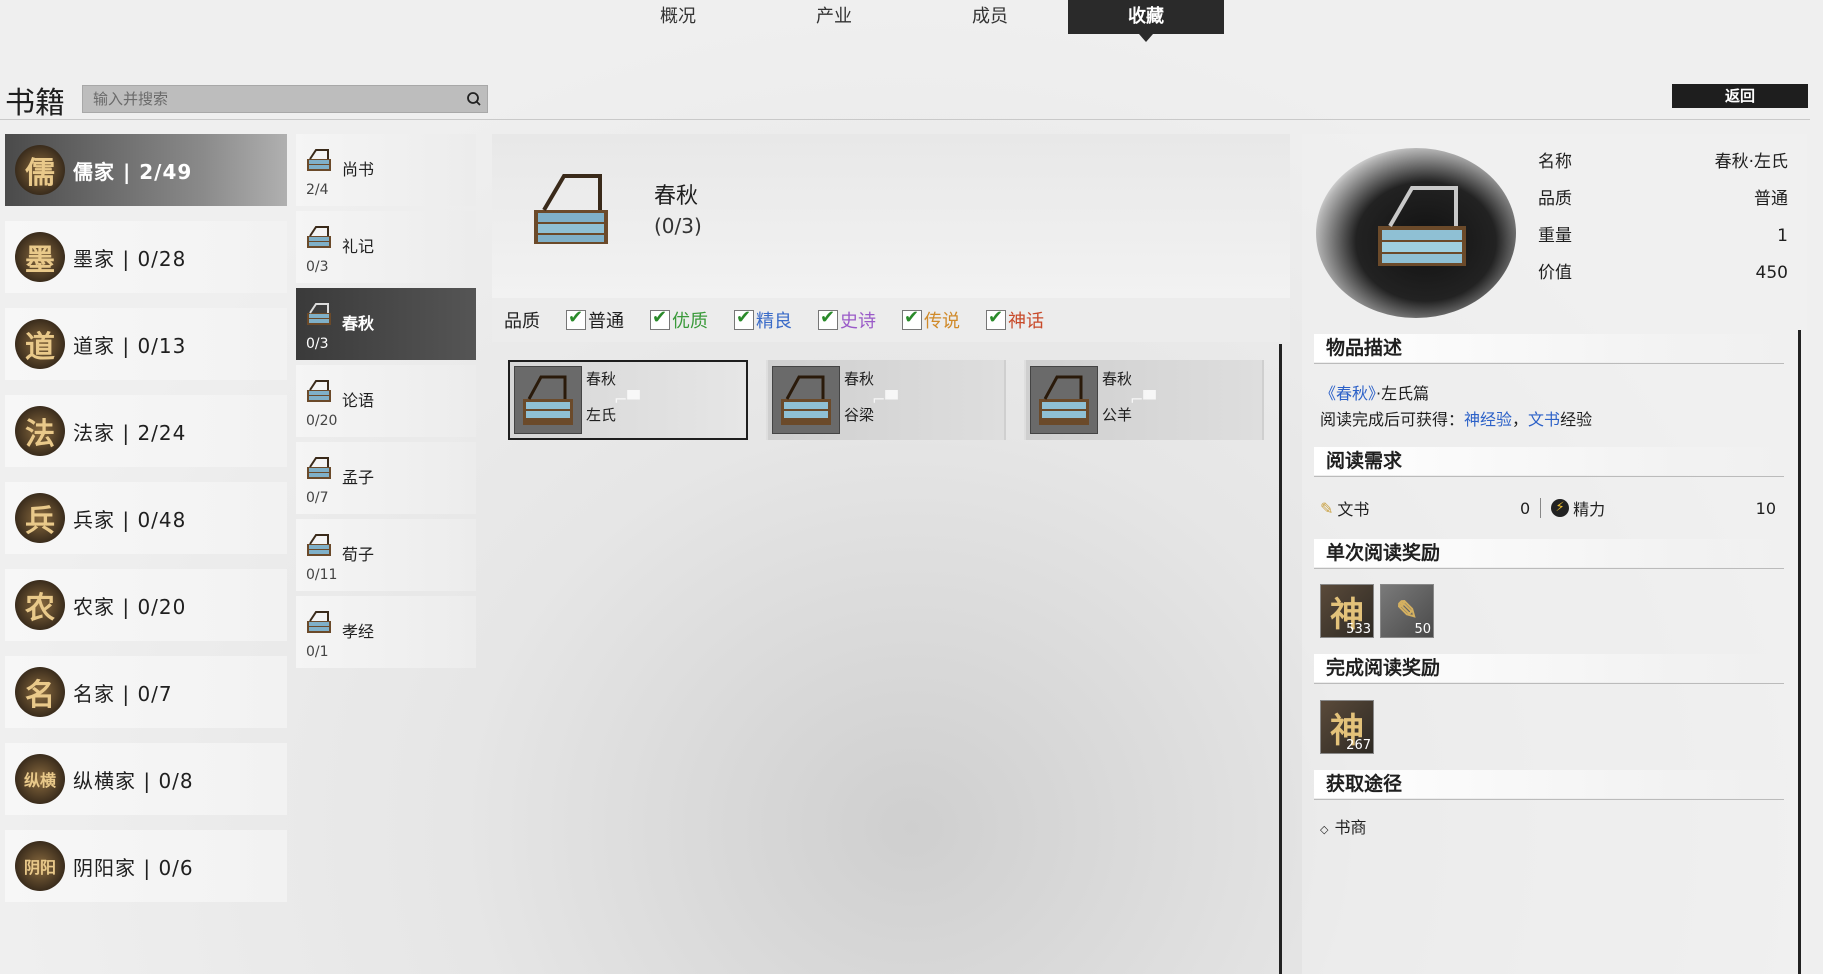 This screenshot has width=1823, height=974. What do you see at coordinates (1544, 419) in the screenshot?
I see `skill-link: 文书` at bounding box center [1544, 419].